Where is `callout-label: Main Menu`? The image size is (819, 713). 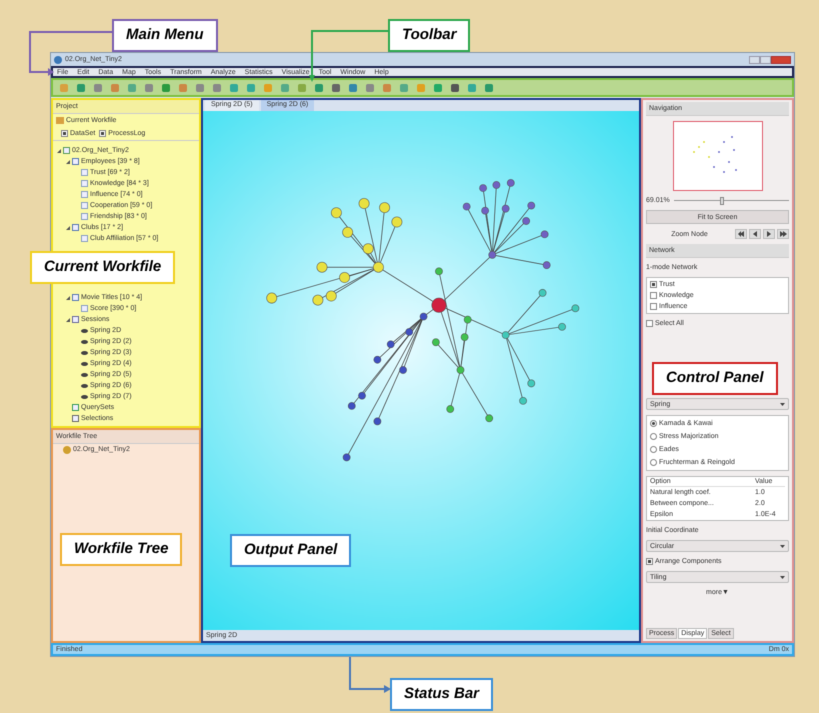
callout-label: Main Menu is located at coordinates (165, 35).